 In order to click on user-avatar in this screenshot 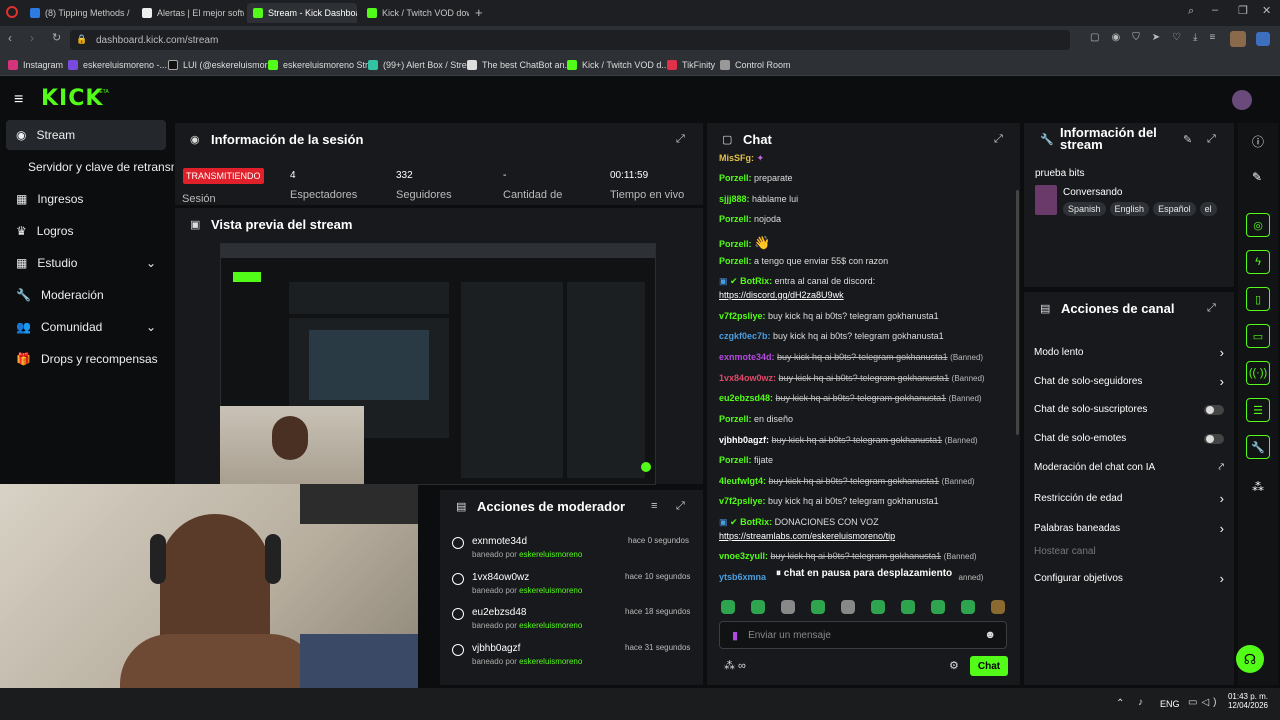, I will do `click(1242, 100)`.